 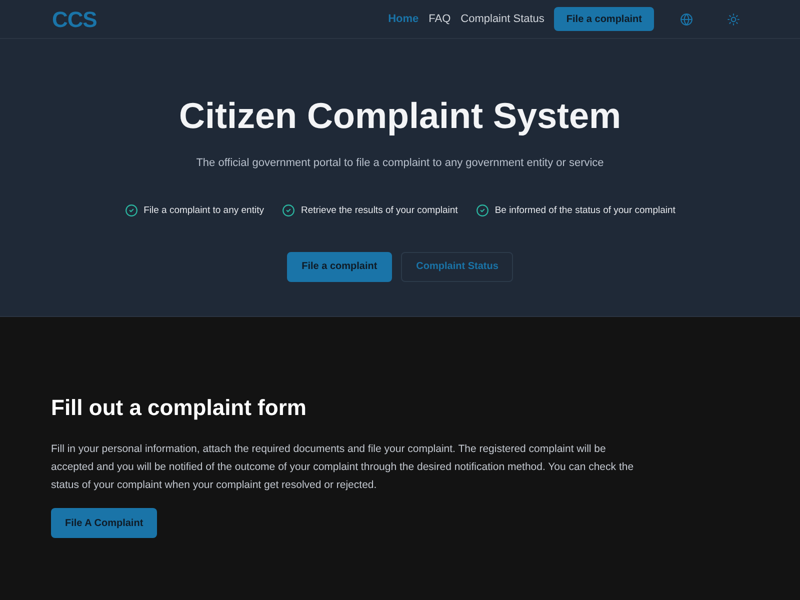 What do you see at coordinates (74, 19) in the screenshot?
I see `logo: CCS` at bounding box center [74, 19].